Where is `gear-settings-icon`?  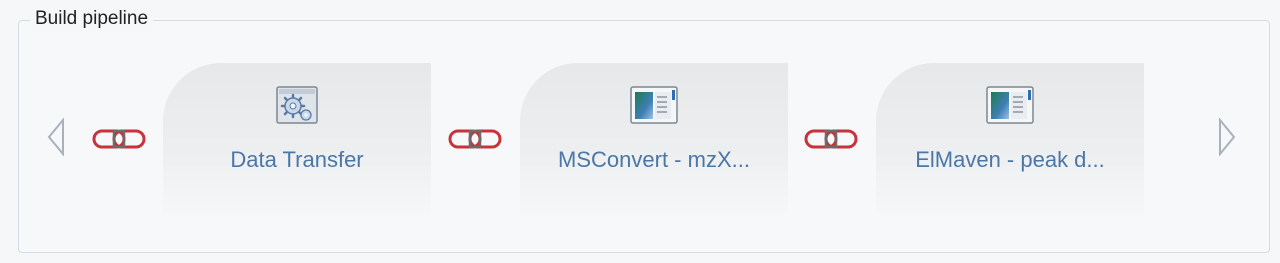
gear-settings-icon is located at coordinates (297, 106).